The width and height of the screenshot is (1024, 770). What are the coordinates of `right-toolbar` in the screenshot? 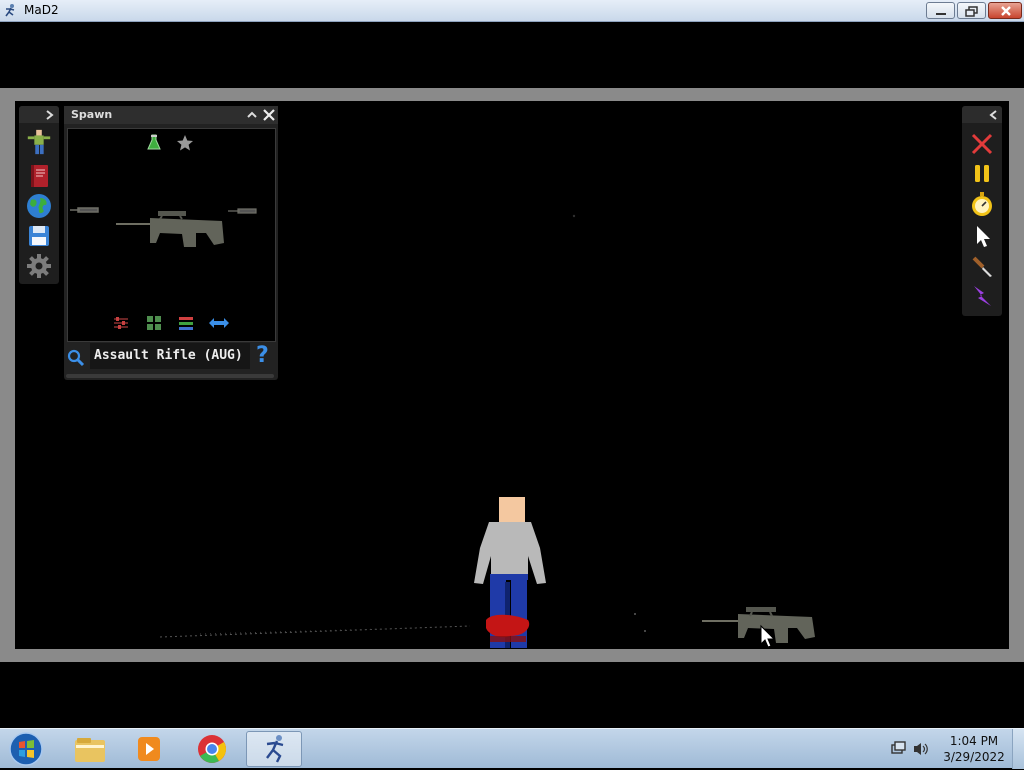 It's located at (982, 211).